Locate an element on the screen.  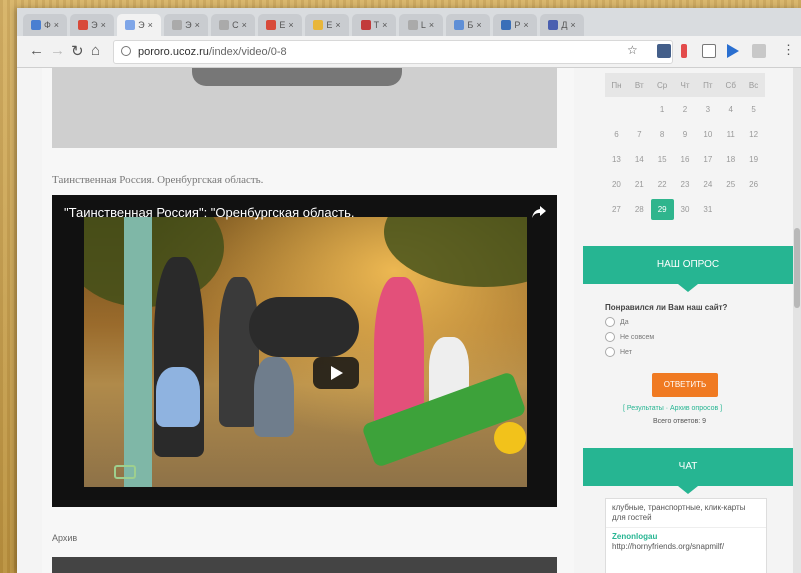
chat-author: Zenonlogau is located at coordinates (686, 537).